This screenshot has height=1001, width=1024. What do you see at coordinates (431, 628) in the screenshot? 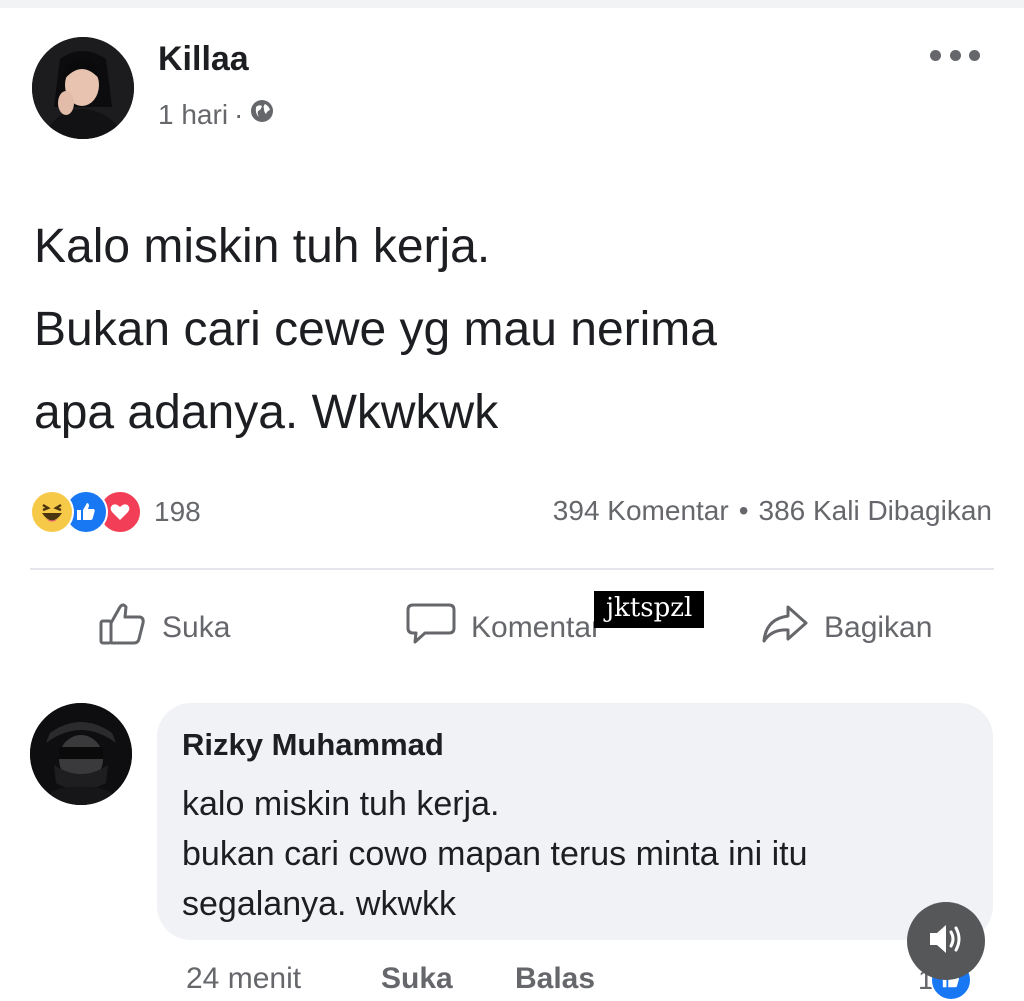
I see `comment-bubble-icon` at bounding box center [431, 628].